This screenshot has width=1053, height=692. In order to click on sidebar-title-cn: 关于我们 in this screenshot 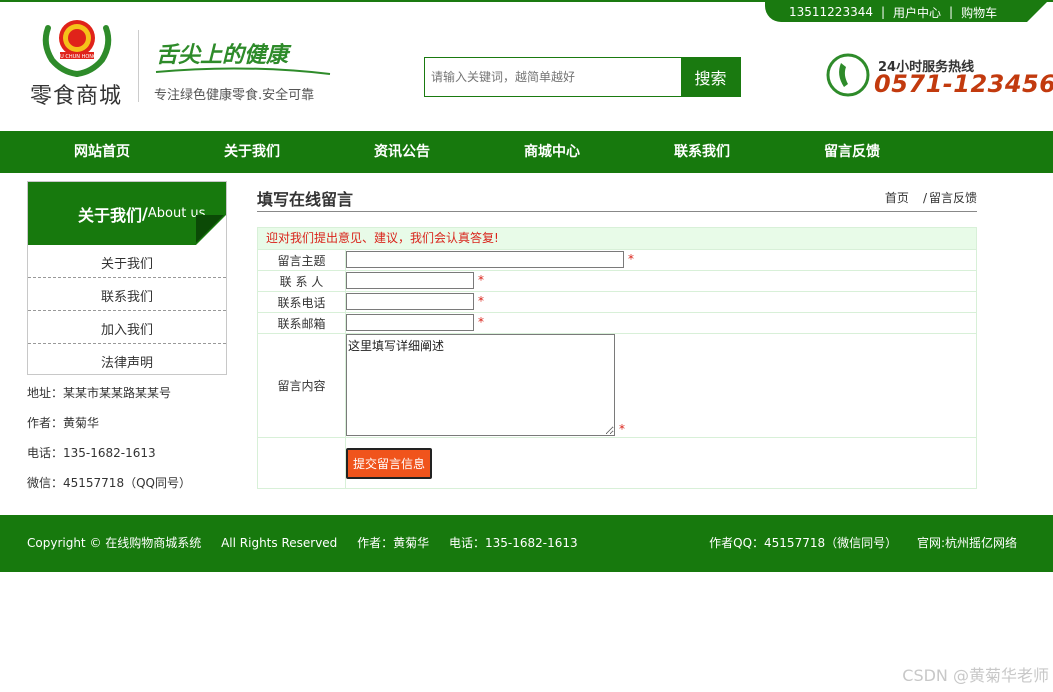, I will do `click(110, 215)`.